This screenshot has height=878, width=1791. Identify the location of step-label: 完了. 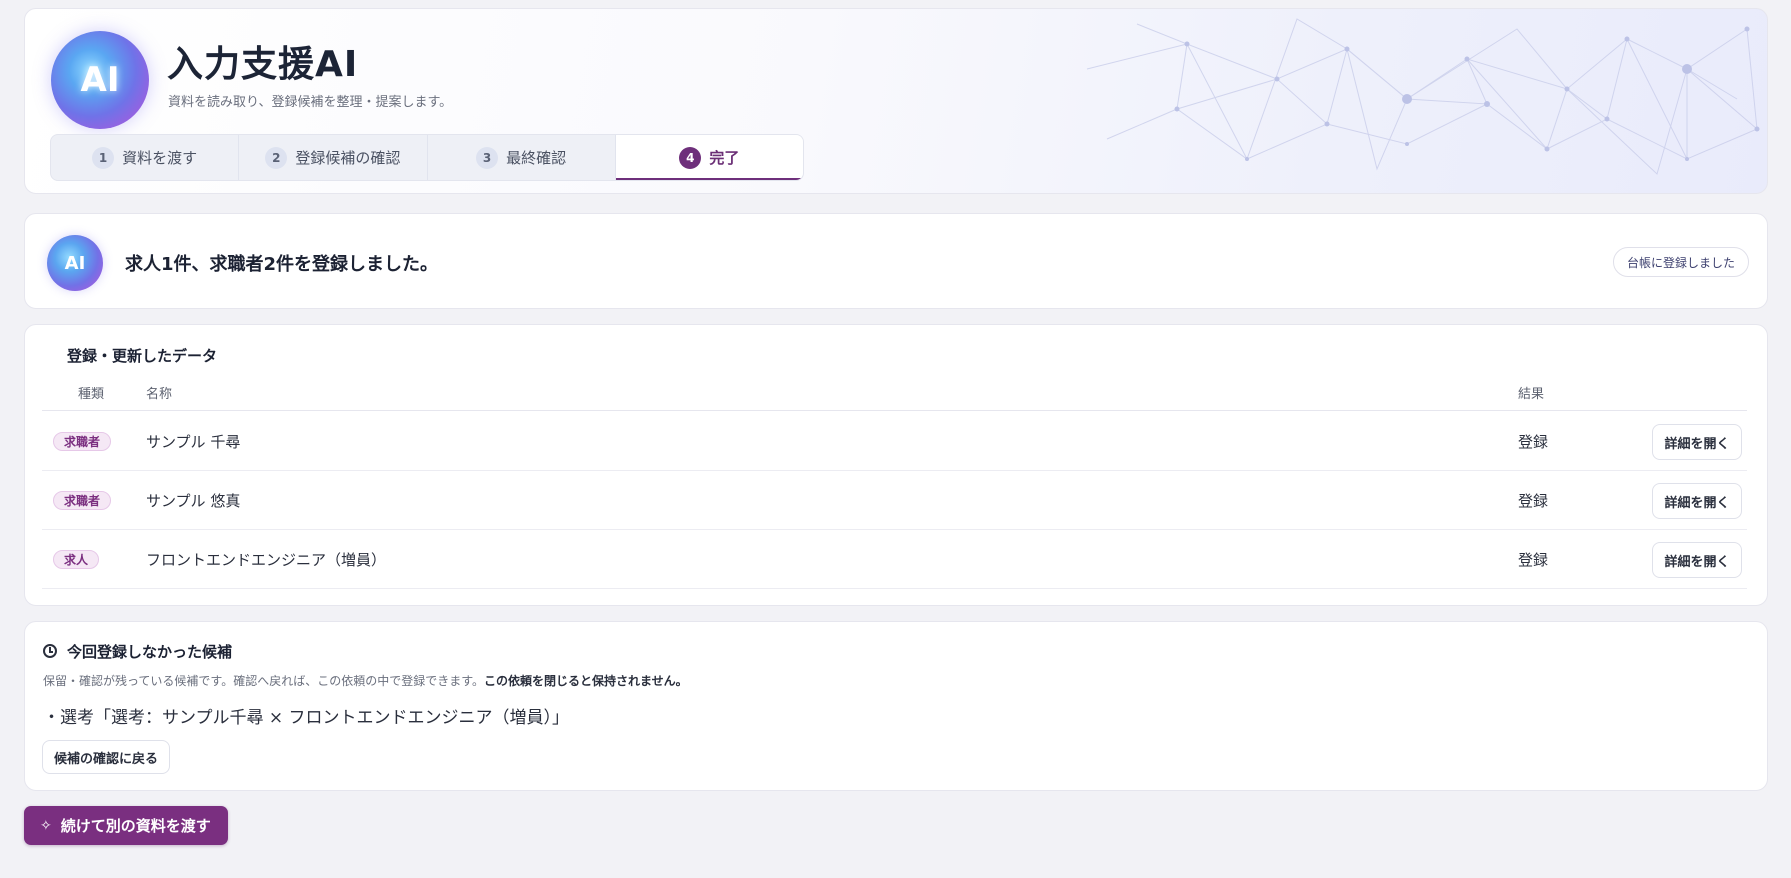
(724, 158).